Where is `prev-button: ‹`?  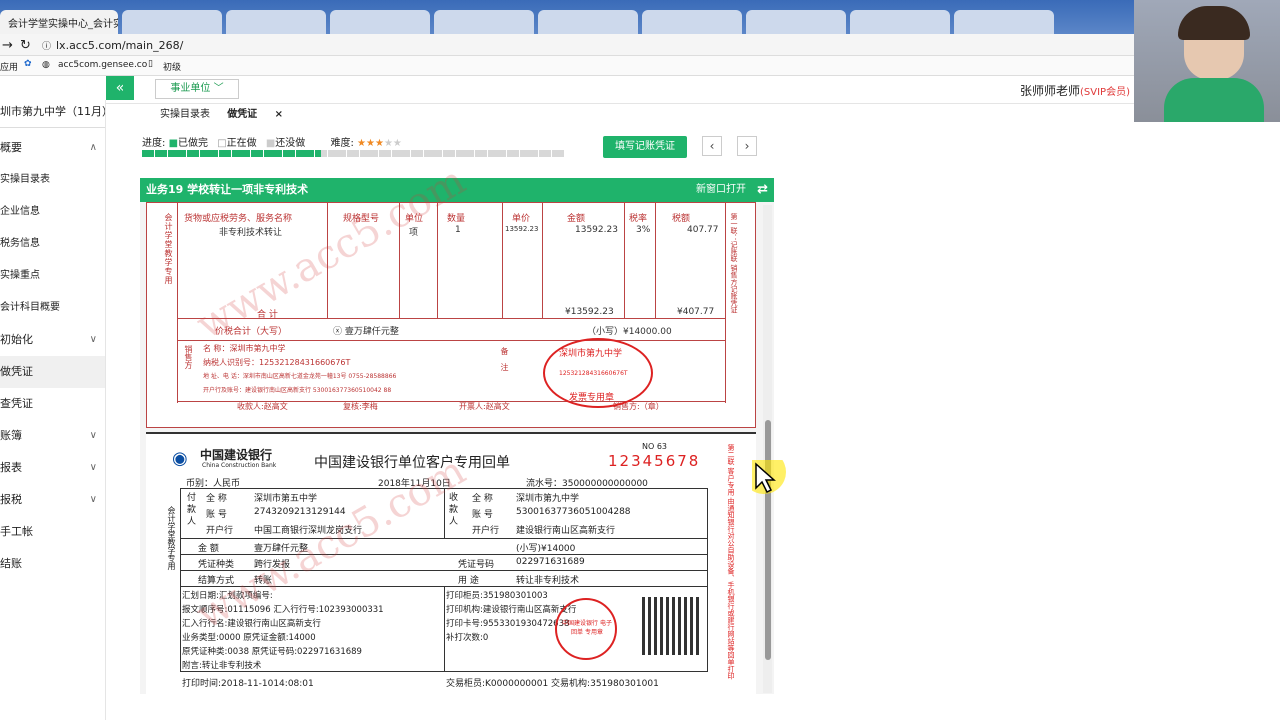 prev-button: ‹ is located at coordinates (712, 146).